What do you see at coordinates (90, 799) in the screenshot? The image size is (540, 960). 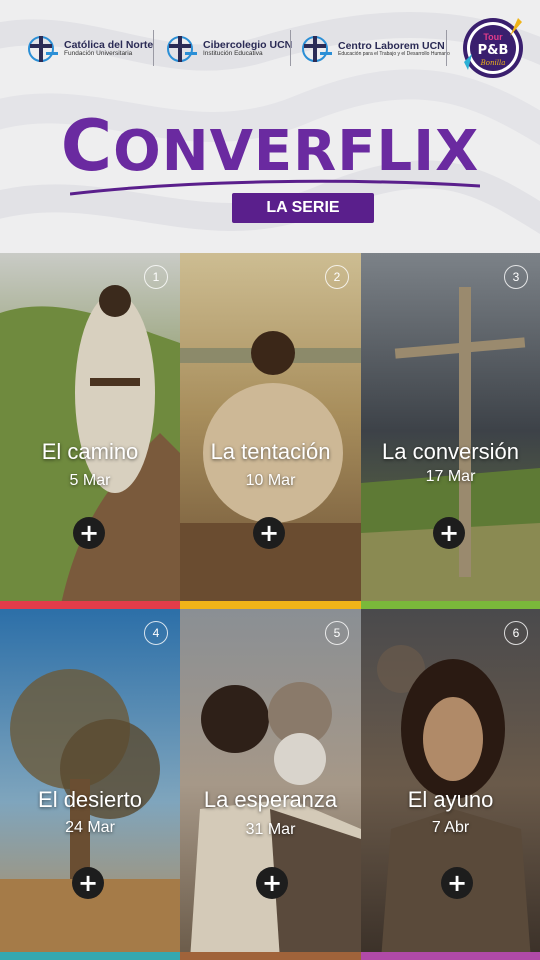 I see `episode-title: El desierto` at bounding box center [90, 799].